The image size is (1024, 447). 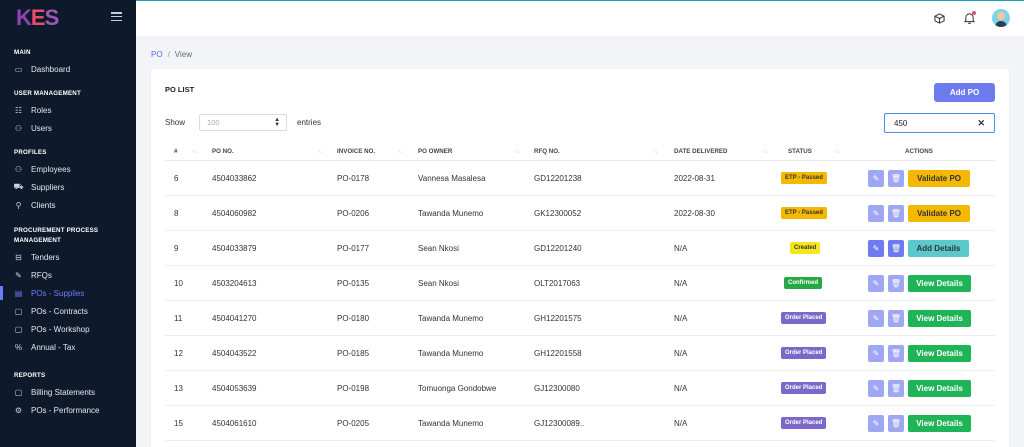 I want to click on sidebar-item-pos-contracts: ▢ POs - Contracts, so click(x=68, y=311).